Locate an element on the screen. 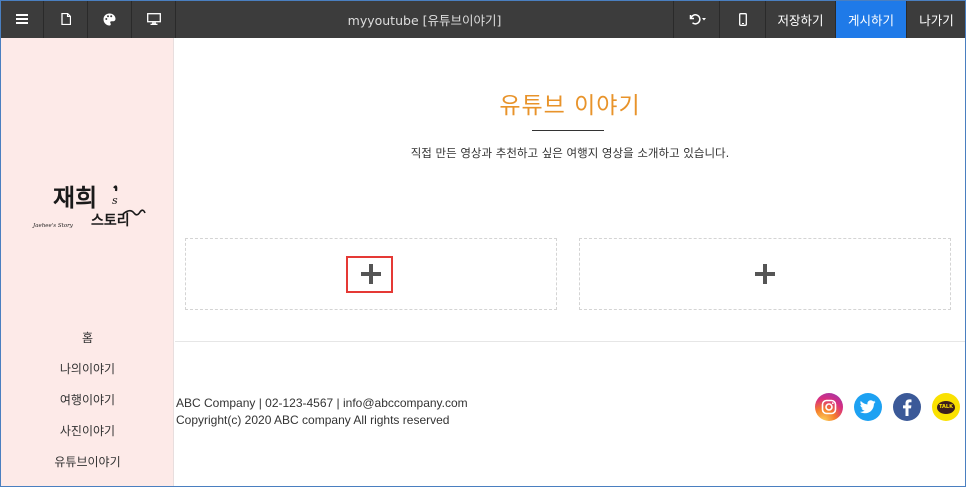  publish-button: 게시하기 is located at coordinates (870, 19).